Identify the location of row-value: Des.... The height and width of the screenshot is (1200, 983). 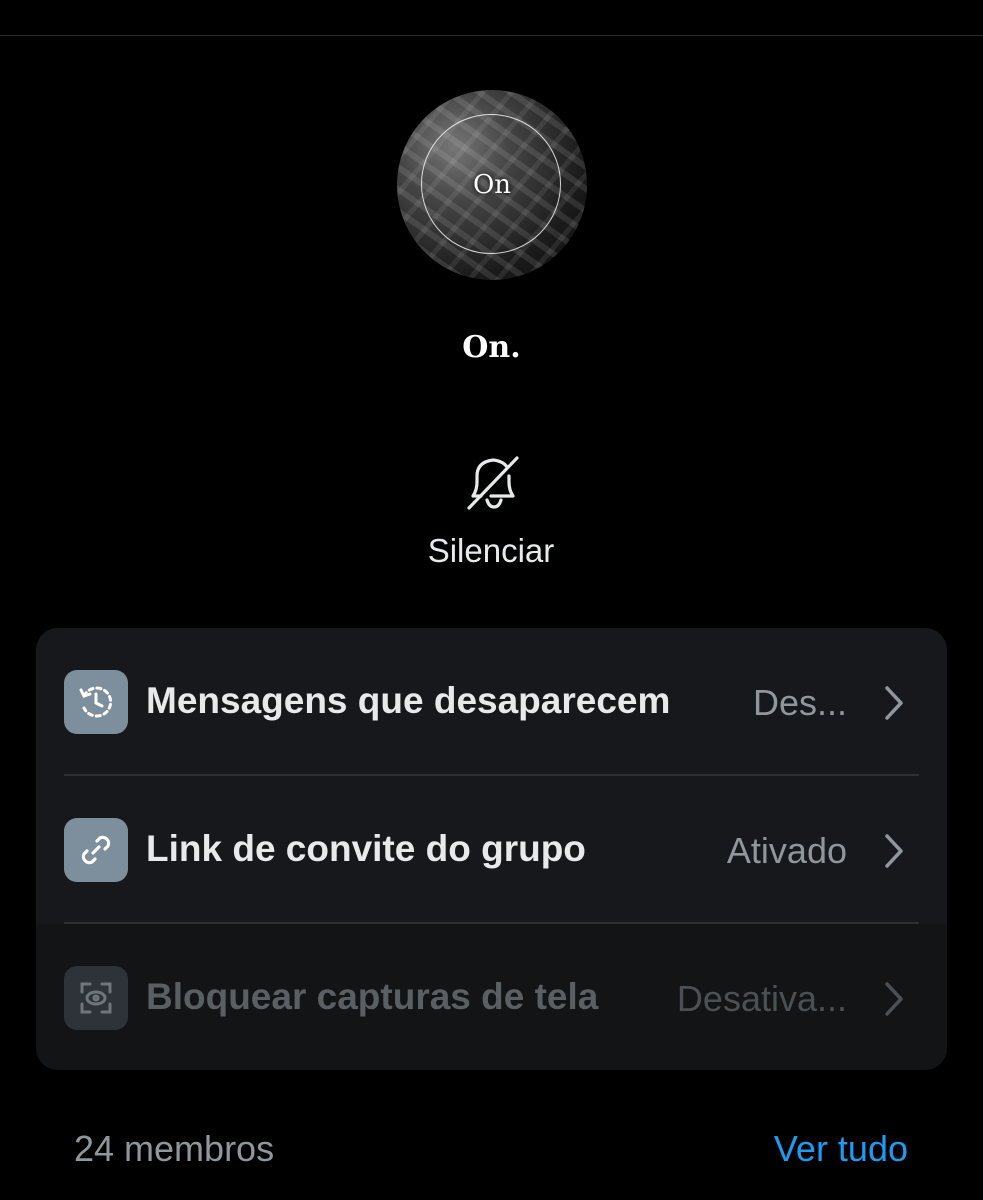
(799, 702).